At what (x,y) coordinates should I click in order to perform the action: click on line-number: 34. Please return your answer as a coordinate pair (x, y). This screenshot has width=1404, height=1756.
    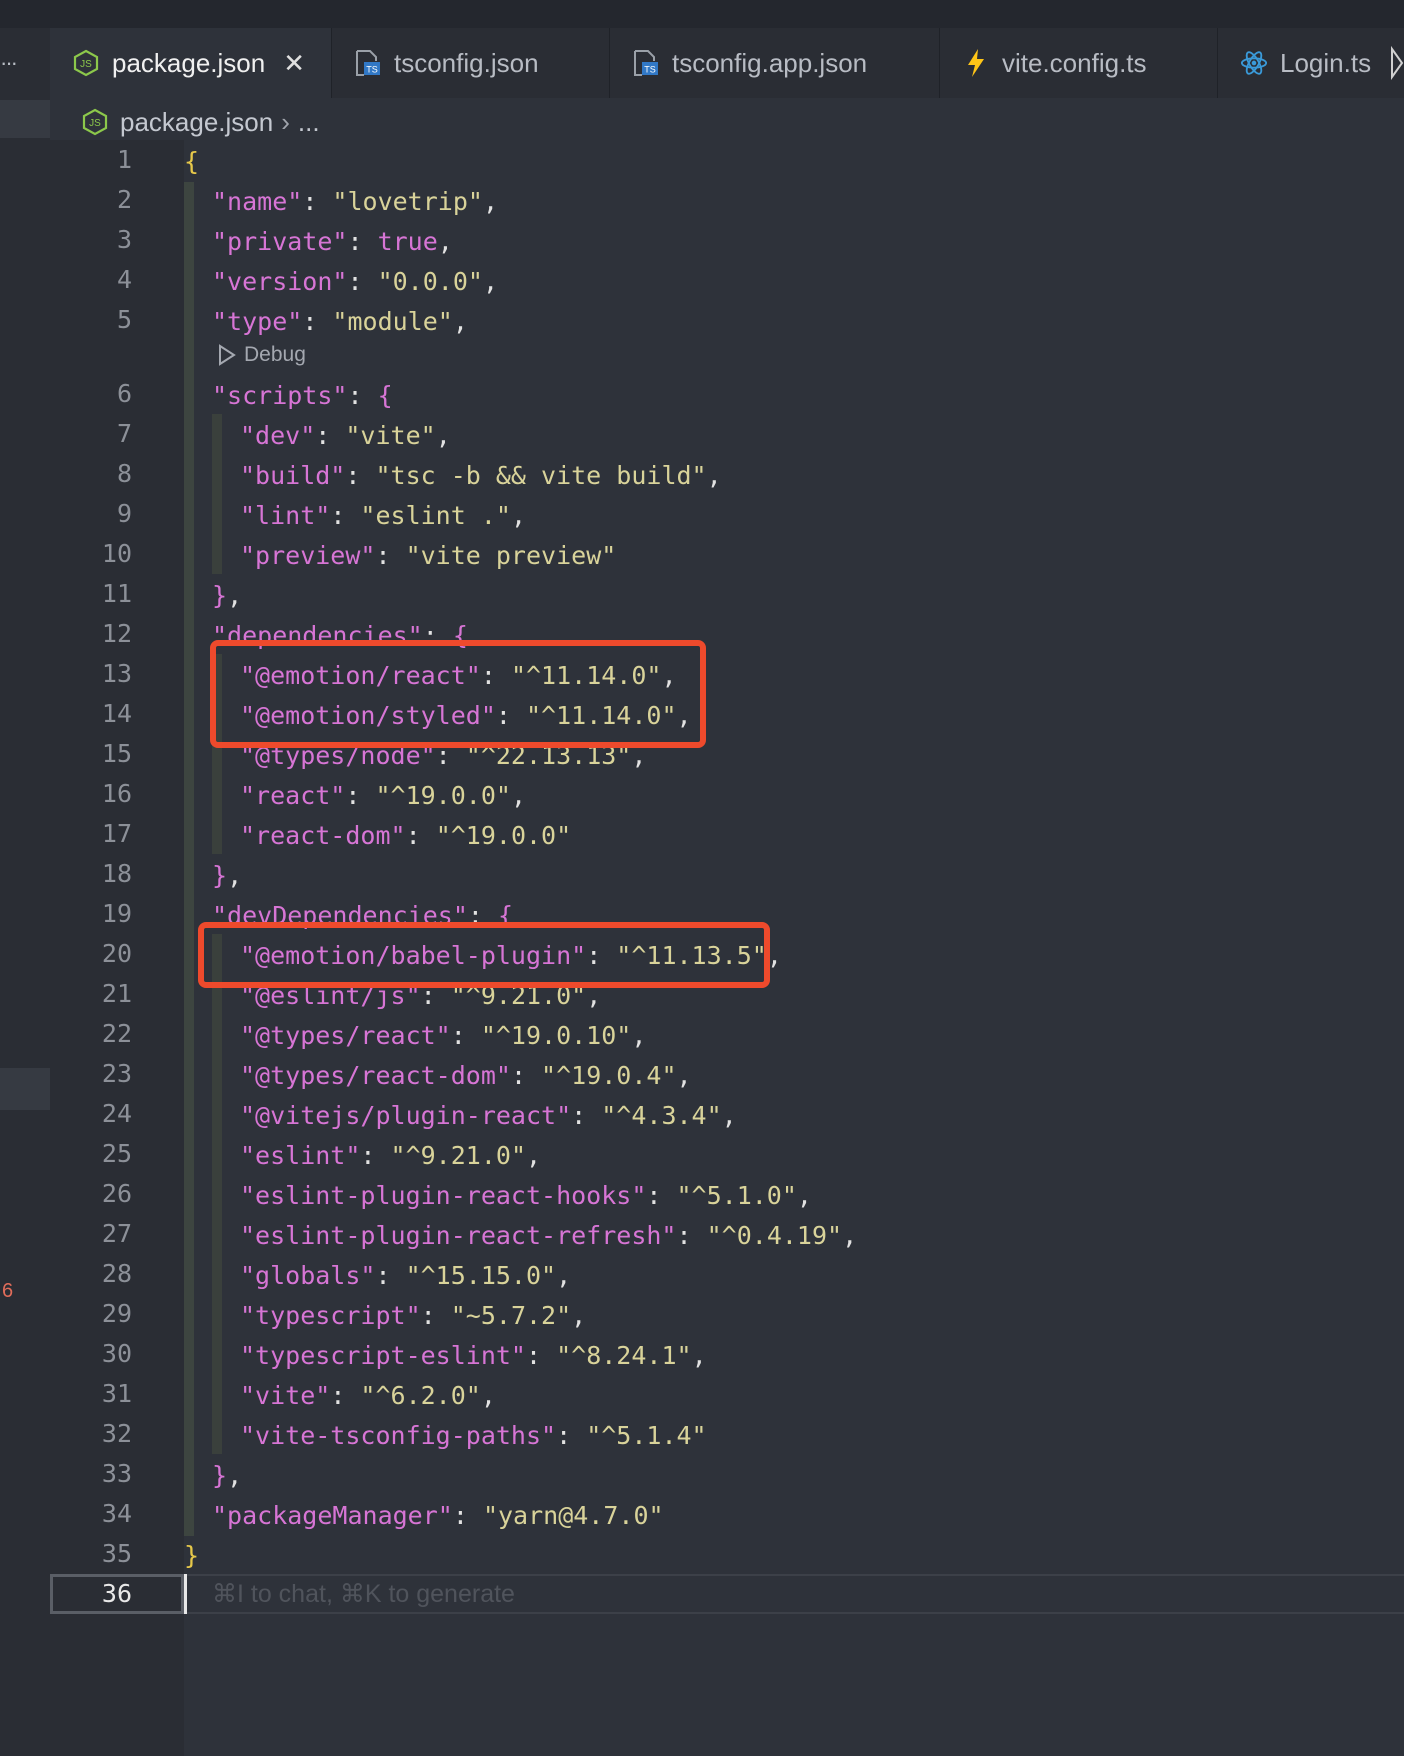
    Looking at the image, I should click on (116, 1513).